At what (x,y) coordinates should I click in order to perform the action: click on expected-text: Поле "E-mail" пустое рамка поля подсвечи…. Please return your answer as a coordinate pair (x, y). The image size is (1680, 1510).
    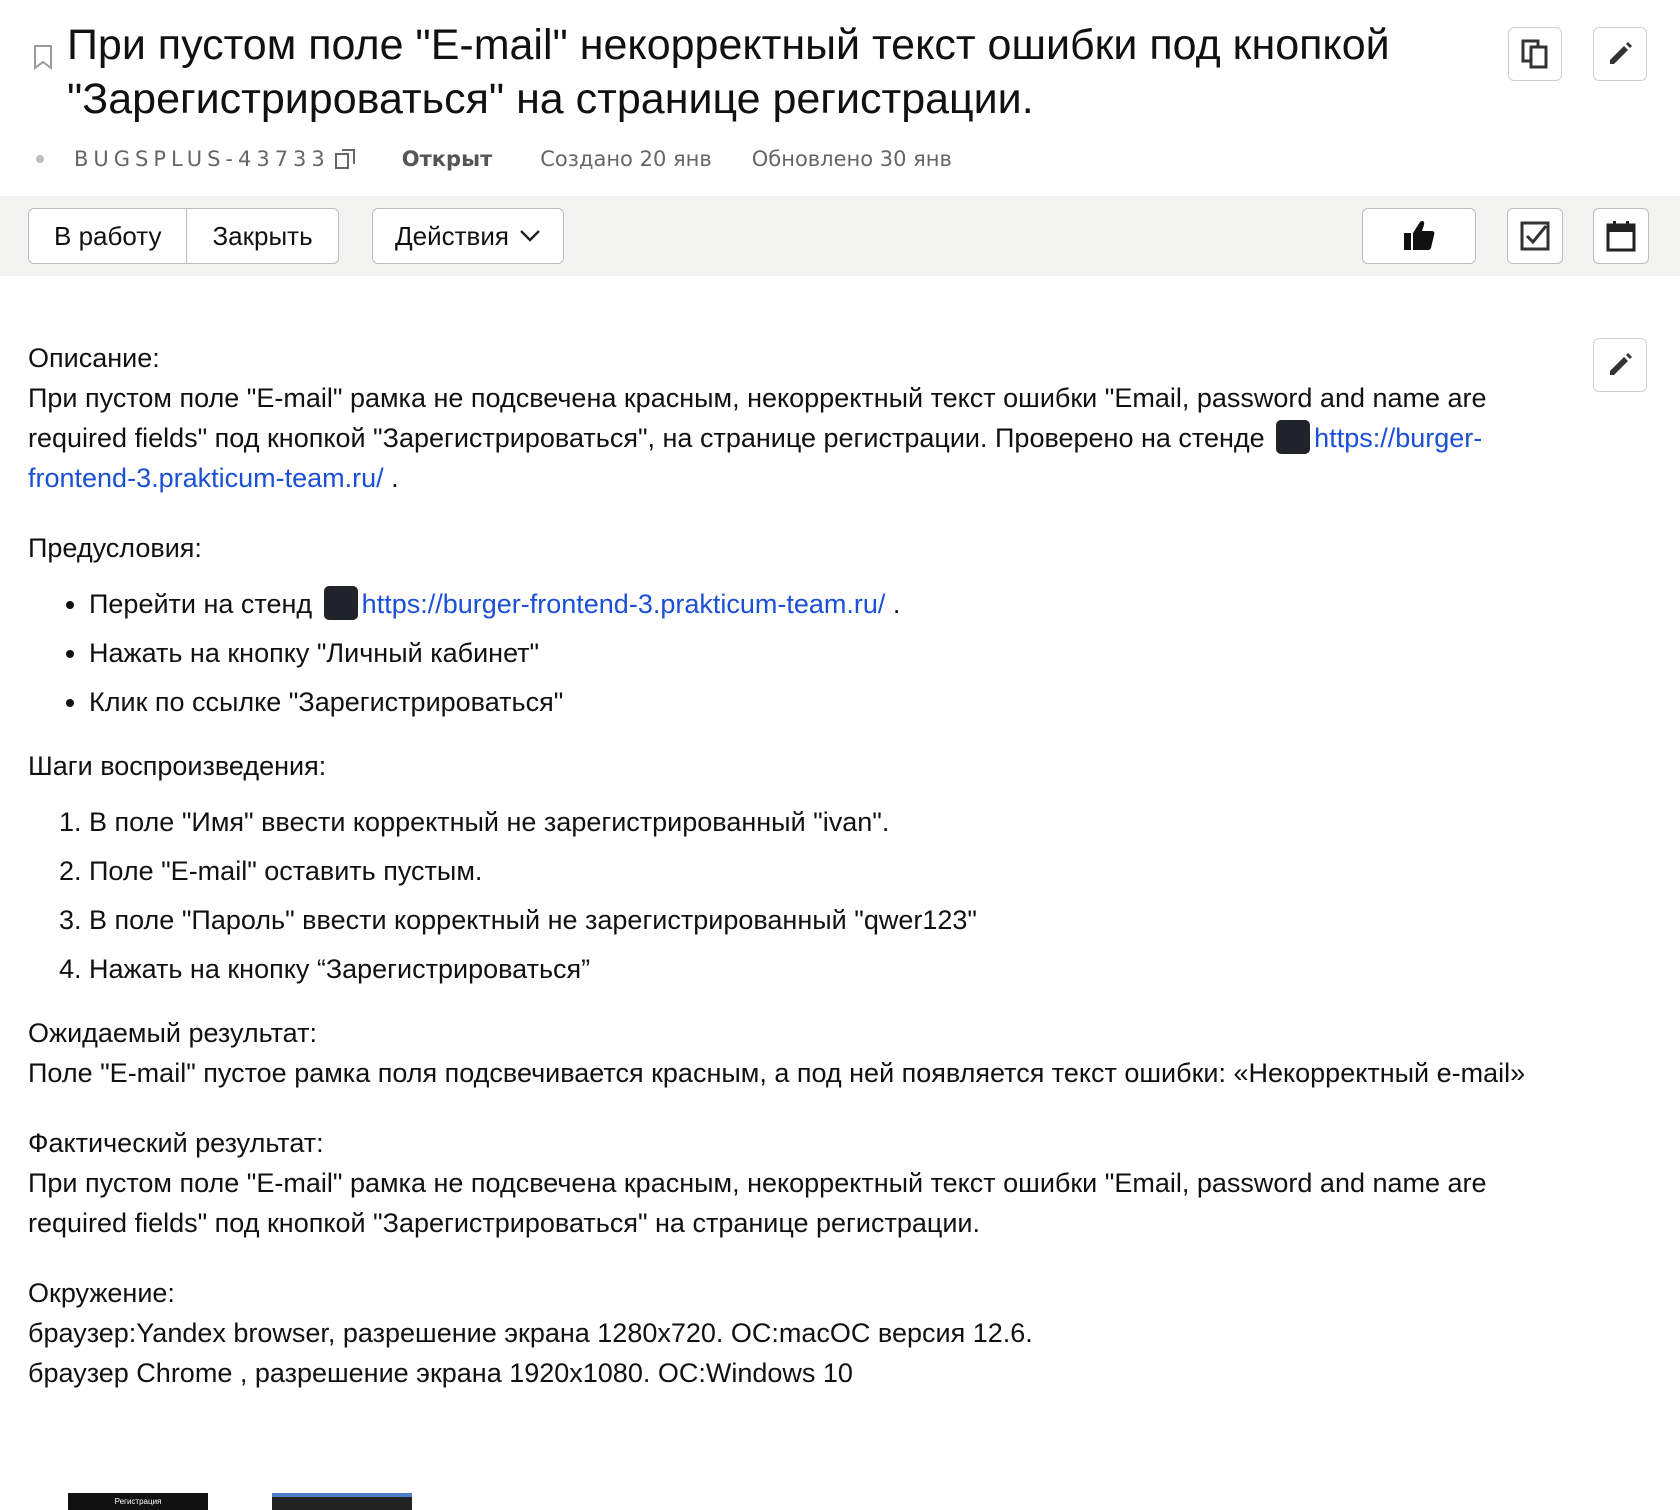
    Looking at the image, I should click on (777, 1073).